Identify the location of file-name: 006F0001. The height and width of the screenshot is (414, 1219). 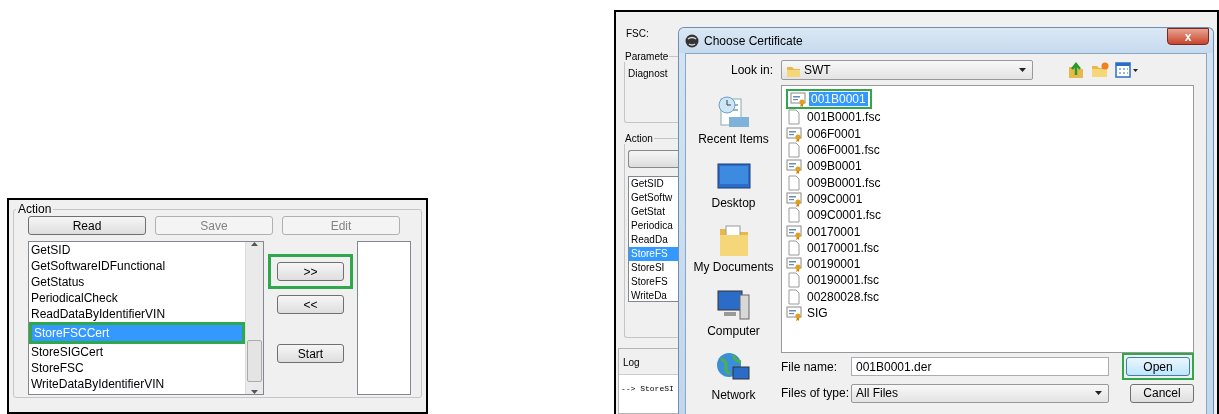
(834, 133).